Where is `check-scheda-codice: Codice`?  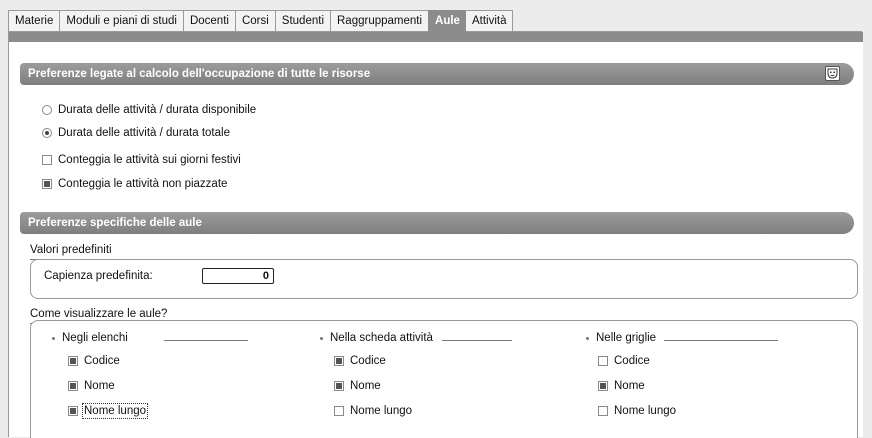
check-scheda-codice: Codice is located at coordinates (360, 361).